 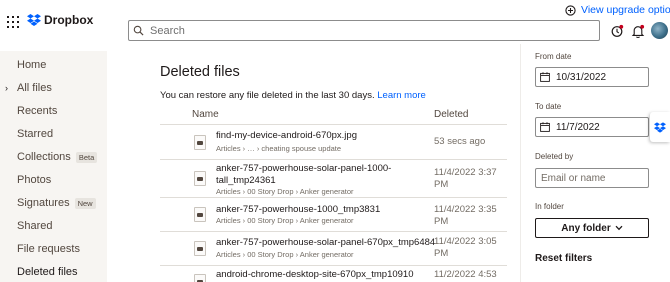 I want to click on dropbox-extension-tab, so click(x=660, y=127).